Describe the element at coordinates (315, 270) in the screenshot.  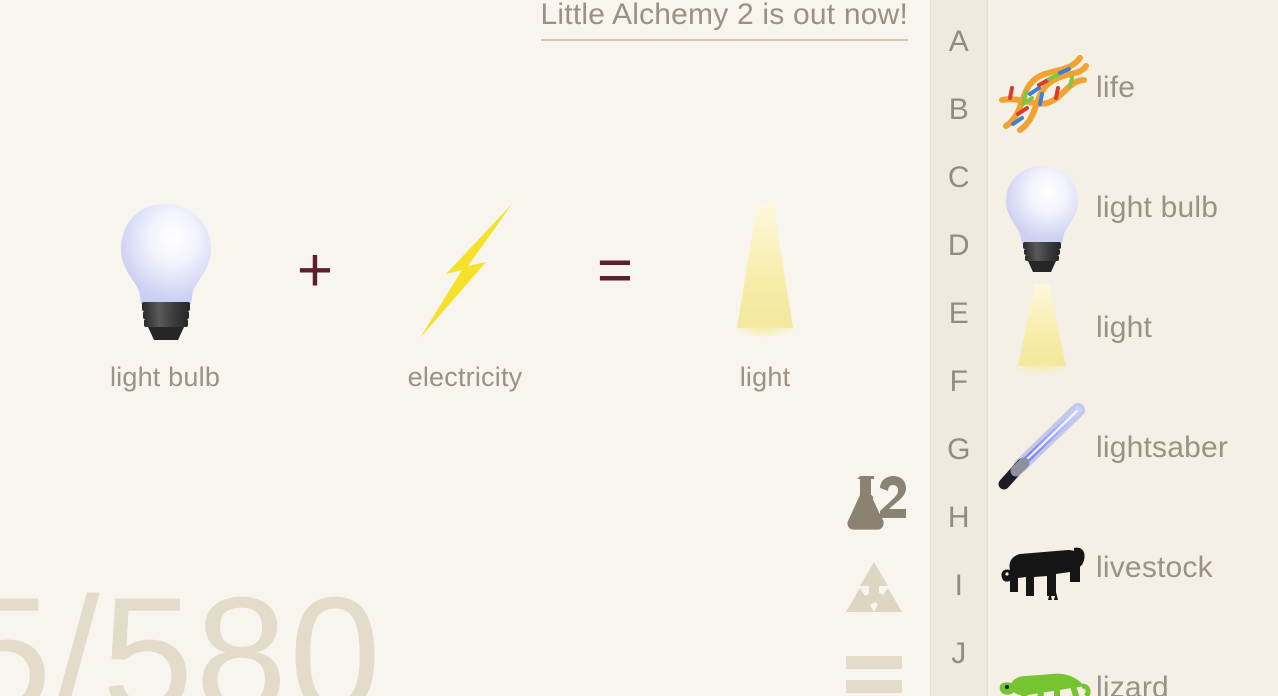
I see `operator-plus: +` at that location.